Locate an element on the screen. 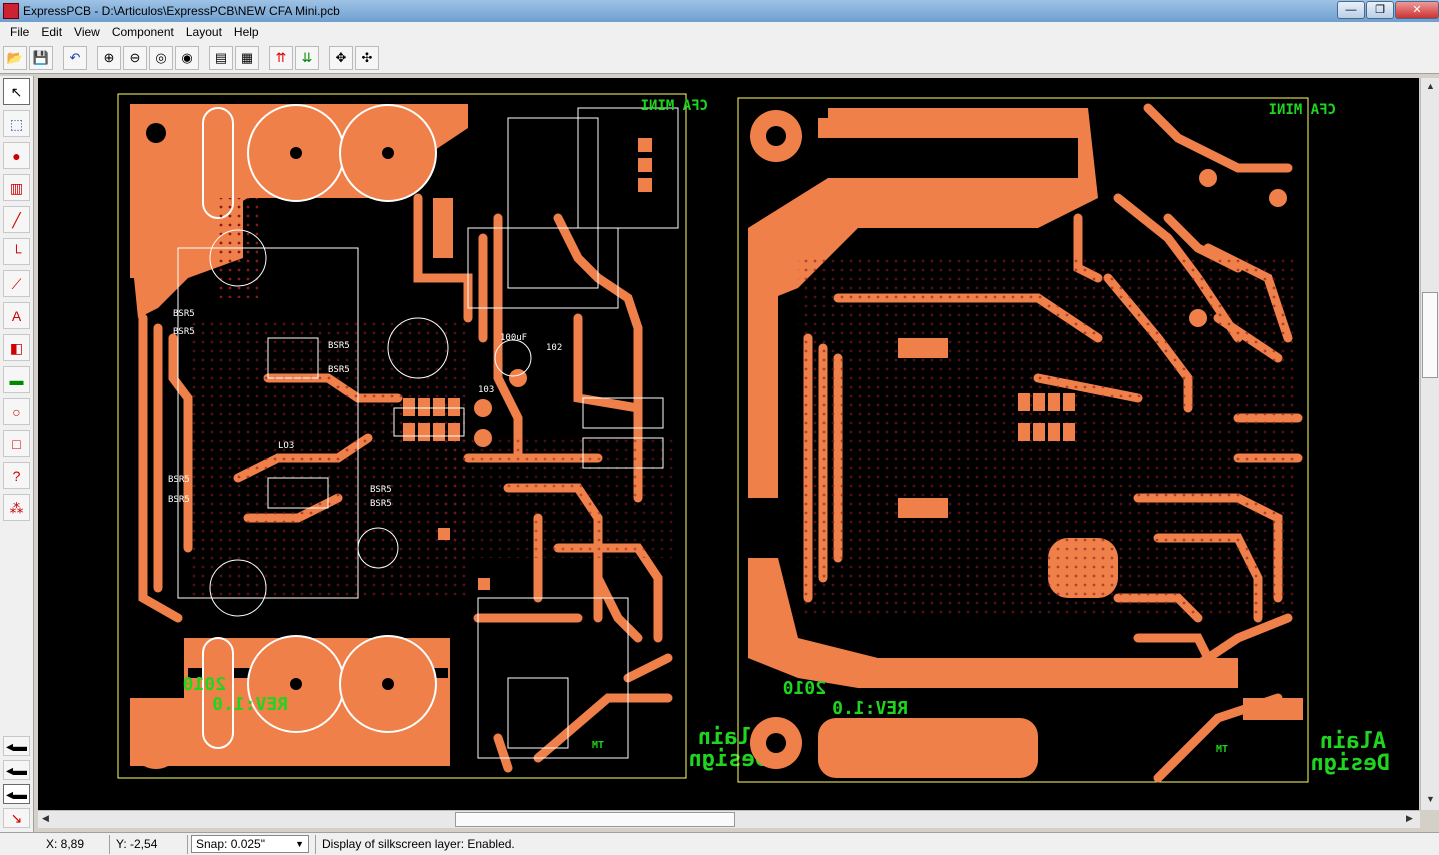  horizontal-scrollbar: ◀ ▶ is located at coordinates (729, 819).